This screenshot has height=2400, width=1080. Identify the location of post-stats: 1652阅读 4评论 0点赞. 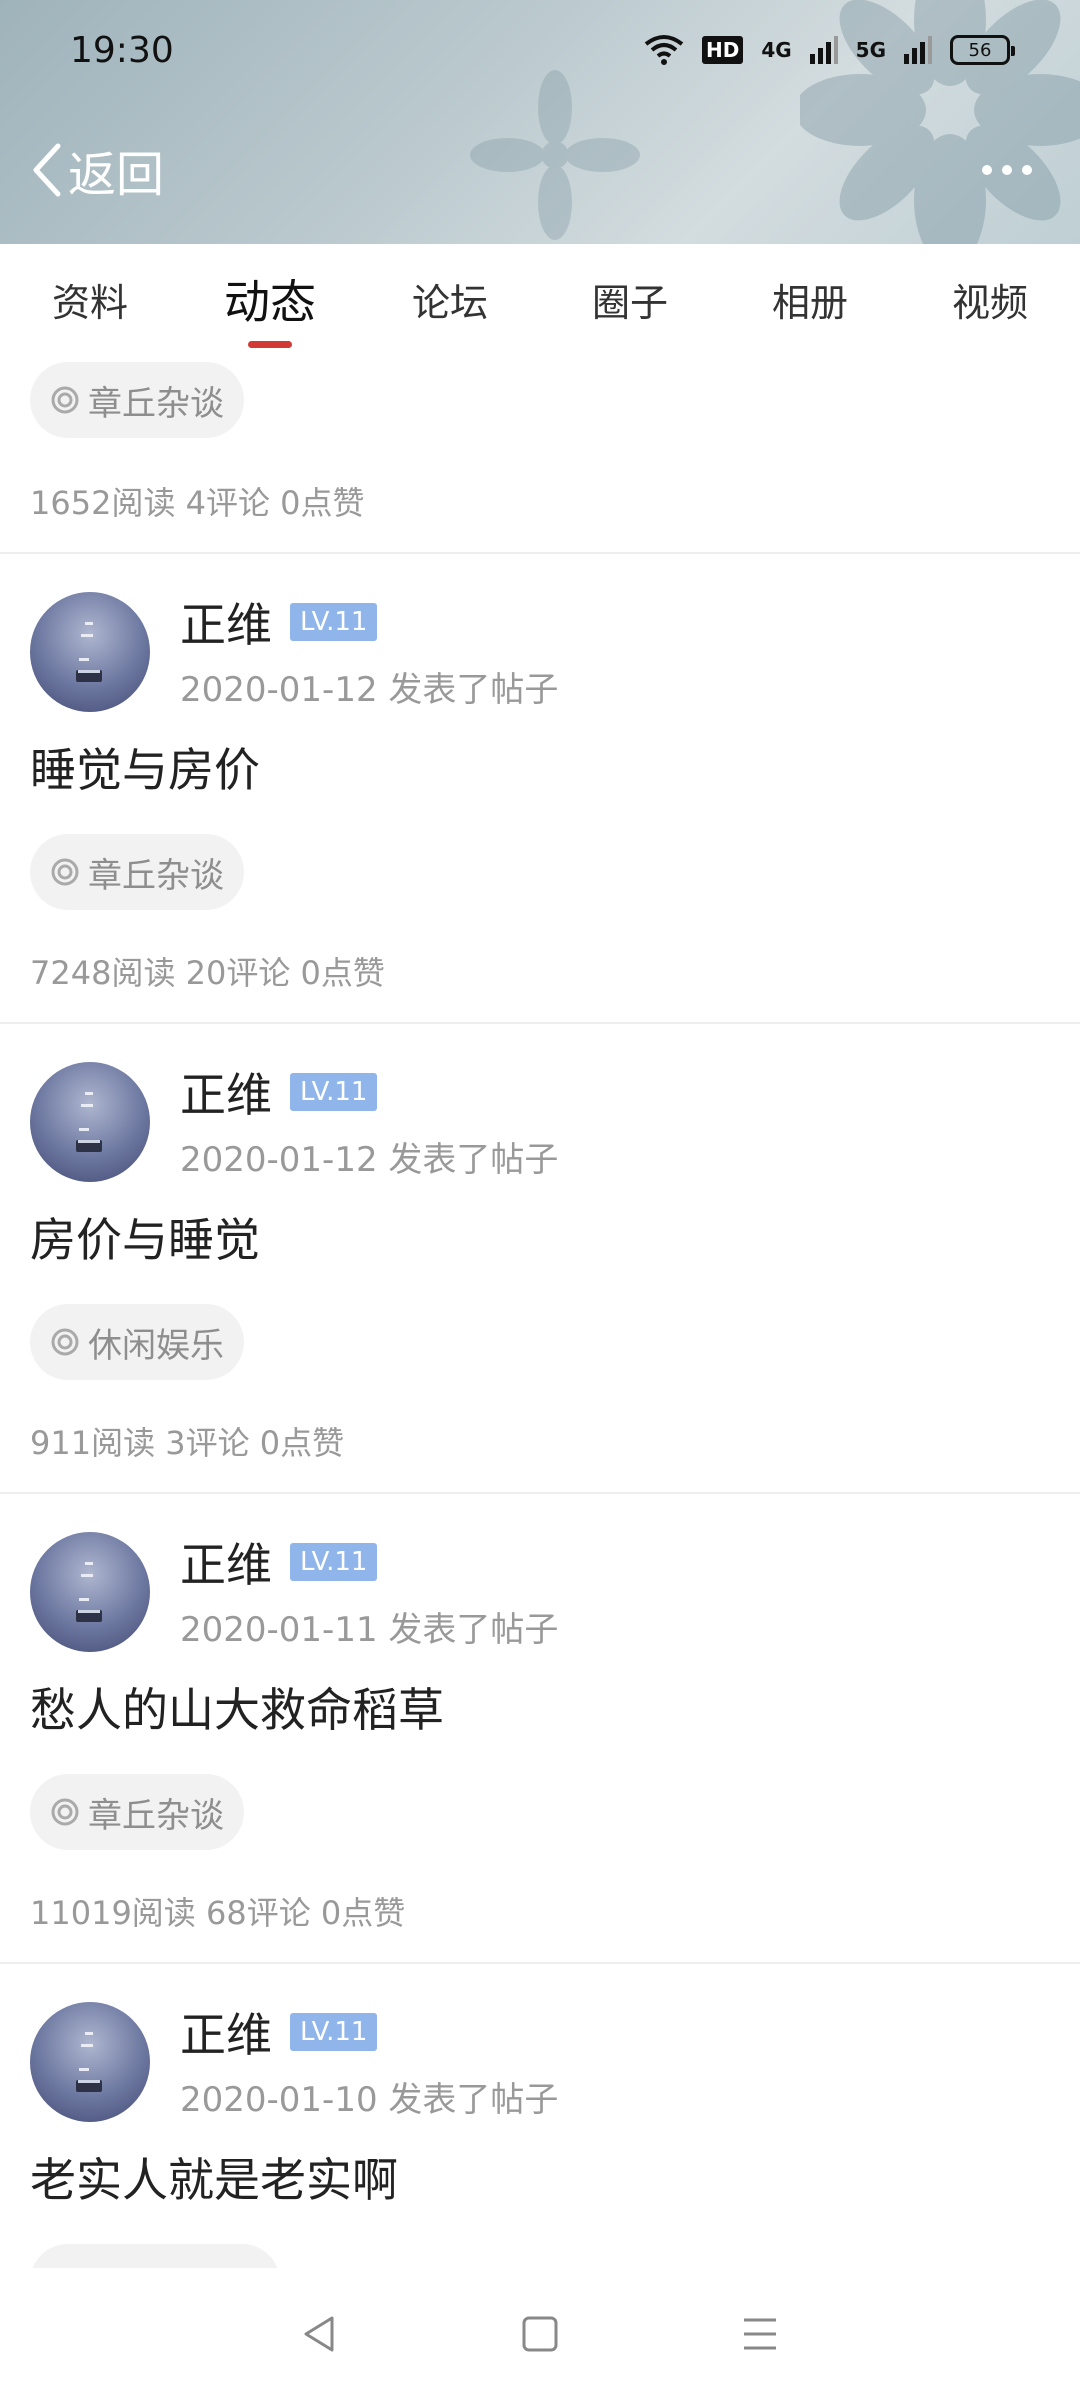
(197, 503).